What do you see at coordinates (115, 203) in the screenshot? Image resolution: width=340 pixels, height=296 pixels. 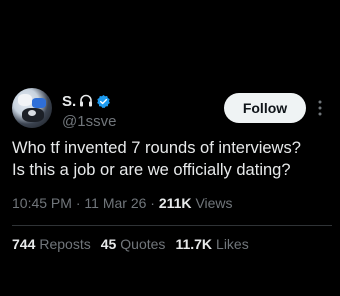 I see `tweet-date: 11 Mar 26` at bounding box center [115, 203].